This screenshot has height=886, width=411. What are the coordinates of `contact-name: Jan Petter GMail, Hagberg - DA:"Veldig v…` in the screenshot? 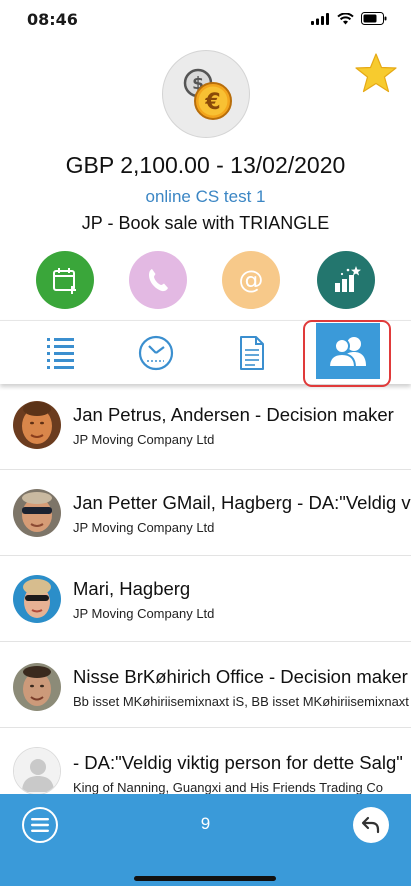 It's located at (242, 502).